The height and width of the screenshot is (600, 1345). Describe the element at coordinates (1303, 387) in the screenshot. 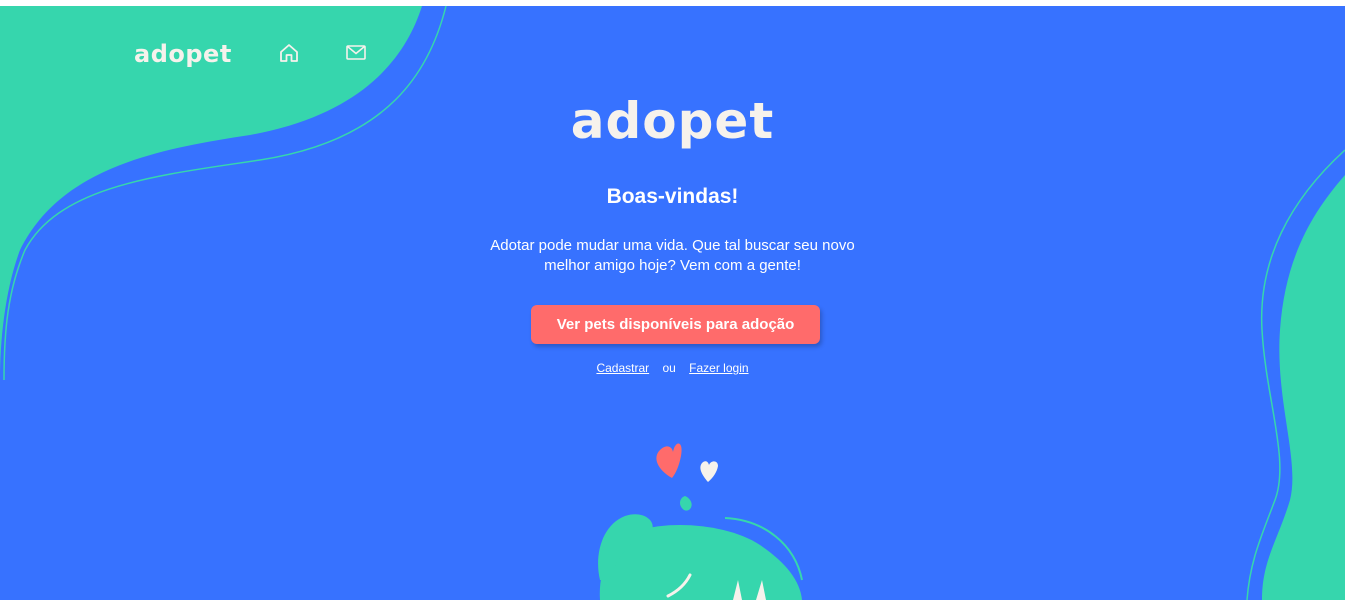

I see `right-blob` at that location.